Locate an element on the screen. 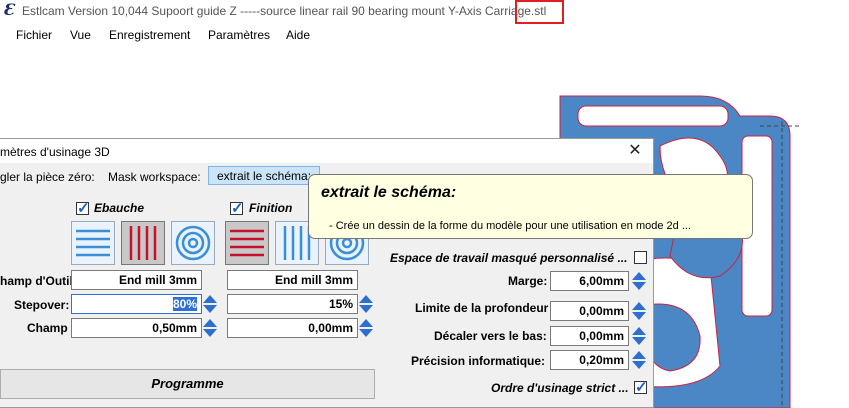 The image size is (849, 408). precision-spinner is located at coordinates (639, 360).